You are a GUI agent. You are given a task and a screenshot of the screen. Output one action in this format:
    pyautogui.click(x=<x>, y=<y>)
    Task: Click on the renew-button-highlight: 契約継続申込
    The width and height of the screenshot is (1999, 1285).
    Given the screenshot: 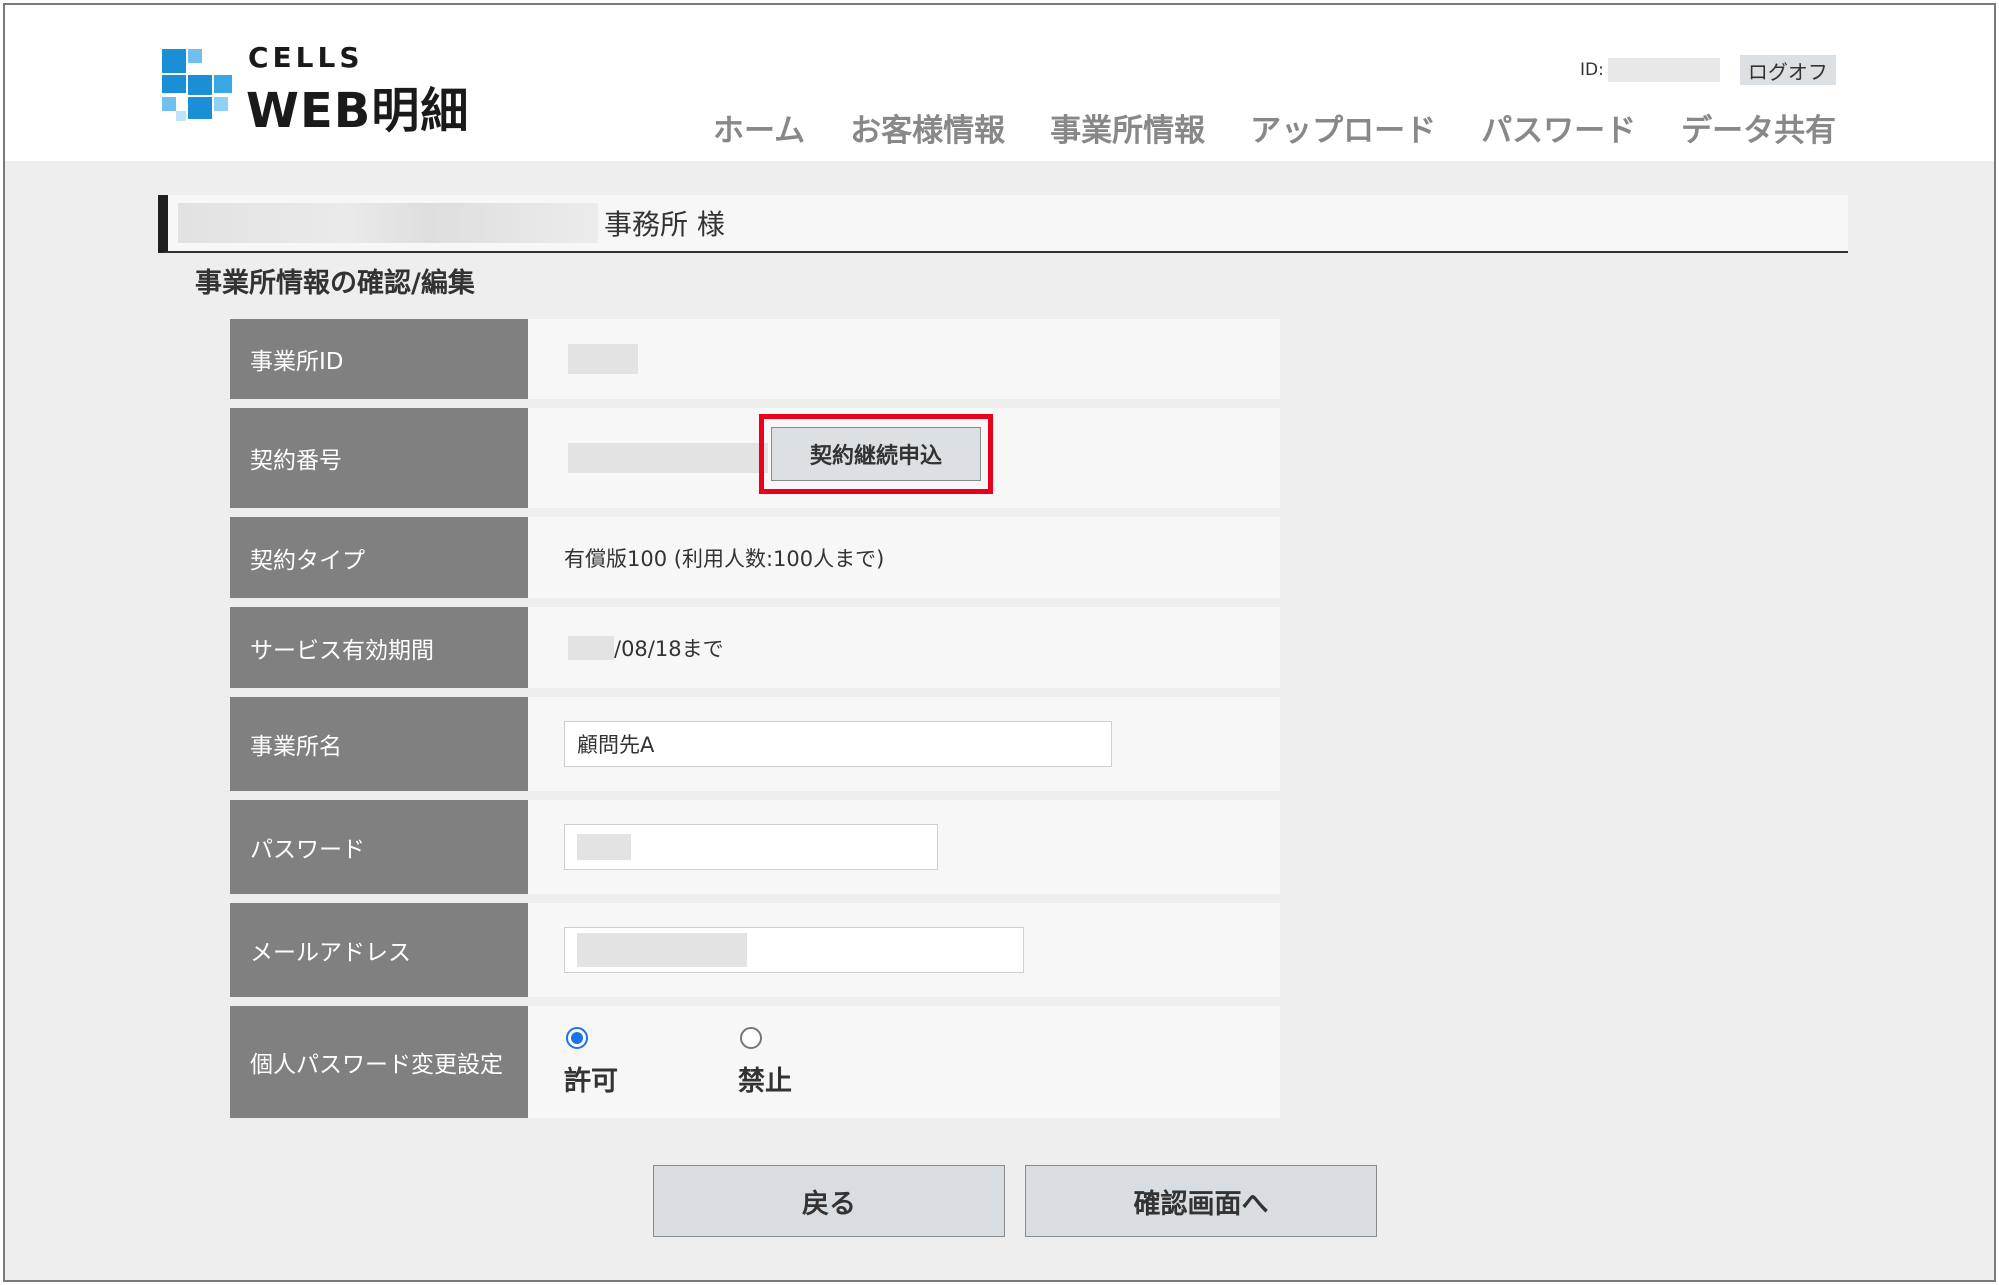 What is the action you would take?
    pyautogui.click(x=876, y=454)
    